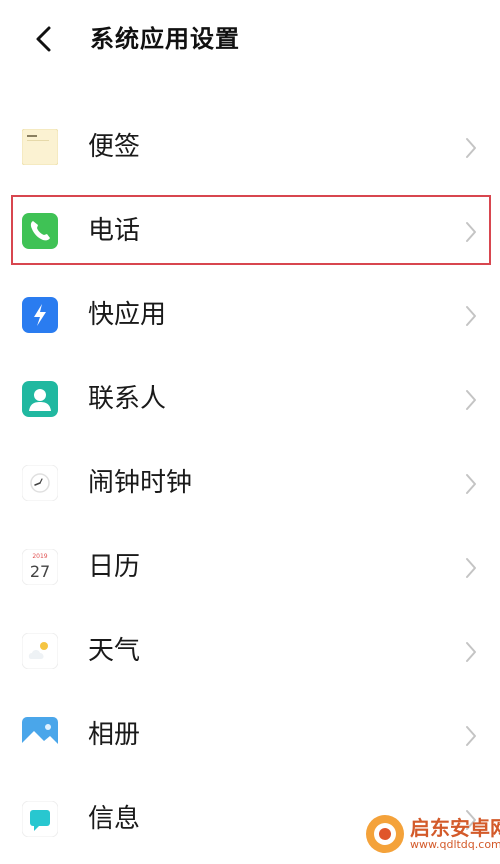 Image resolution: width=500 pixels, height=864 pixels. What do you see at coordinates (40, 147) in the screenshot?
I see `notes-icon` at bounding box center [40, 147].